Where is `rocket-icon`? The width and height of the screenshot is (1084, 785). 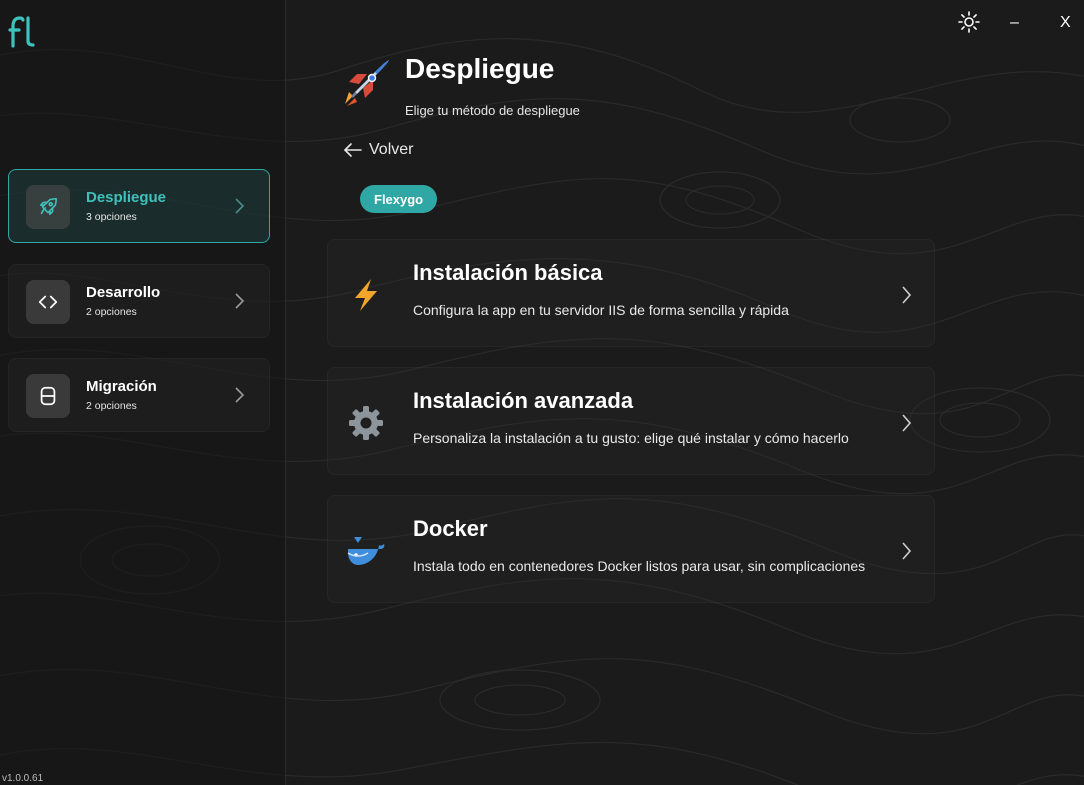
rocket-icon is located at coordinates (367, 83).